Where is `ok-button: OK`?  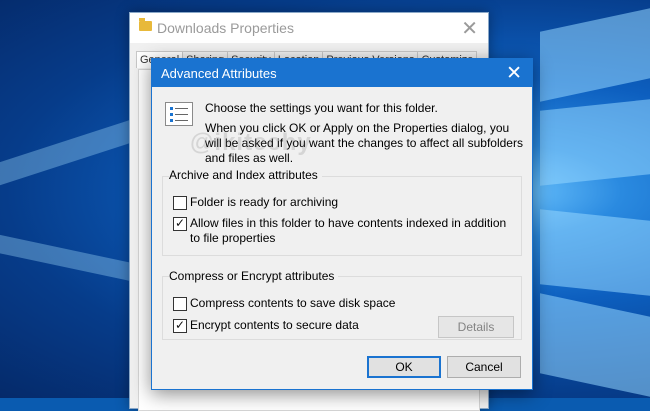
ok-button: OK is located at coordinates (404, 367).